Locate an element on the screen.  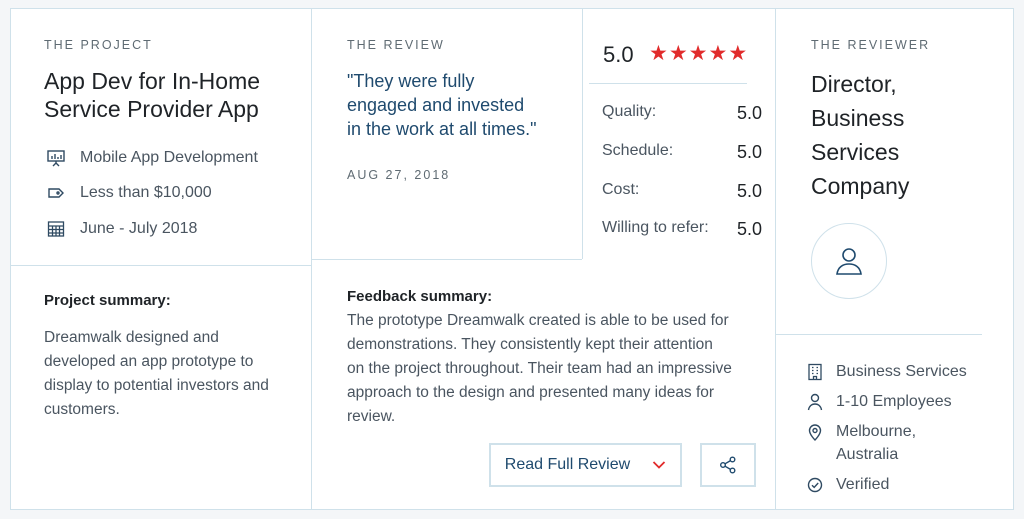
review-quote-line: "They were fully is located at coordinates (411, 81).